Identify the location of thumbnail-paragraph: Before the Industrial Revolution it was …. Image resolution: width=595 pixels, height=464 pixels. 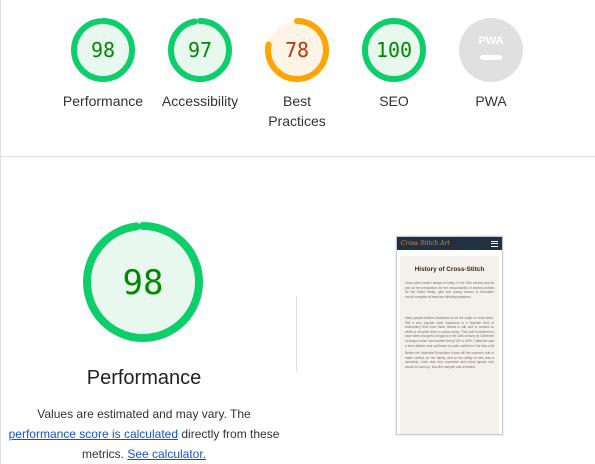
(449, 360).